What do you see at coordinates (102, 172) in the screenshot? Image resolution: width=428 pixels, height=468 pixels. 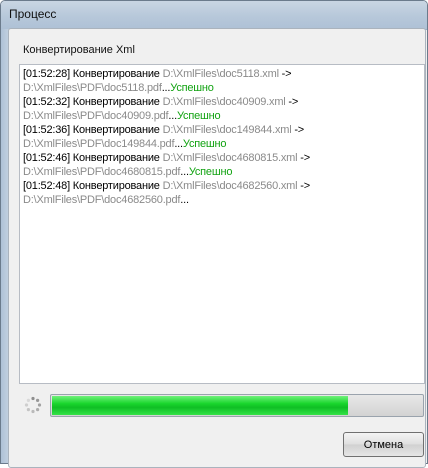 I see `log-target-path: D:\XmlFiles\PDF\doc4680815.pdf` at bounding box center [102, 172].